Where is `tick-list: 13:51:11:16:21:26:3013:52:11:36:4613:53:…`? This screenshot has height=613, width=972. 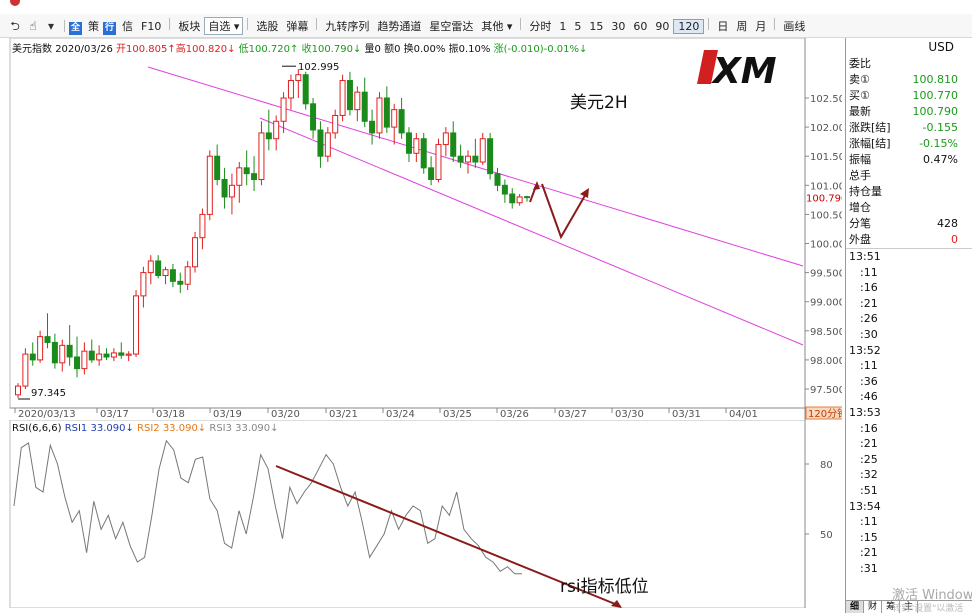 tick-list: 13:51:11:16:21:26:3013:52:11:36:4613:53:… is located at coordinates (909, 412).